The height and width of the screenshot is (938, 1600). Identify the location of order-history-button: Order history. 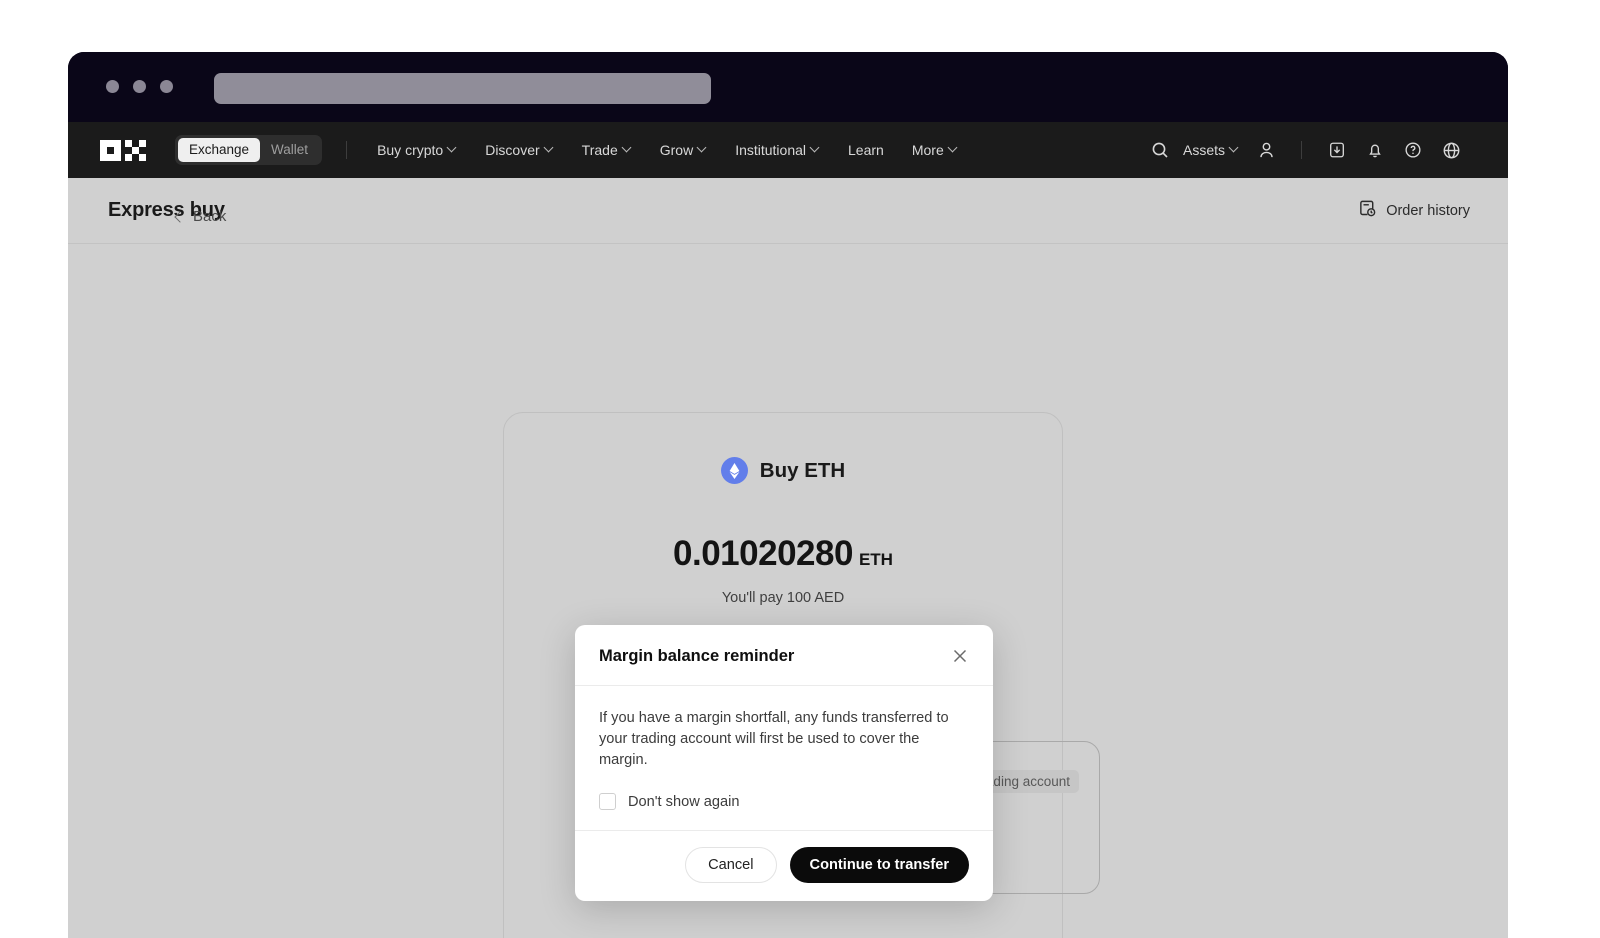
(1414, 210).